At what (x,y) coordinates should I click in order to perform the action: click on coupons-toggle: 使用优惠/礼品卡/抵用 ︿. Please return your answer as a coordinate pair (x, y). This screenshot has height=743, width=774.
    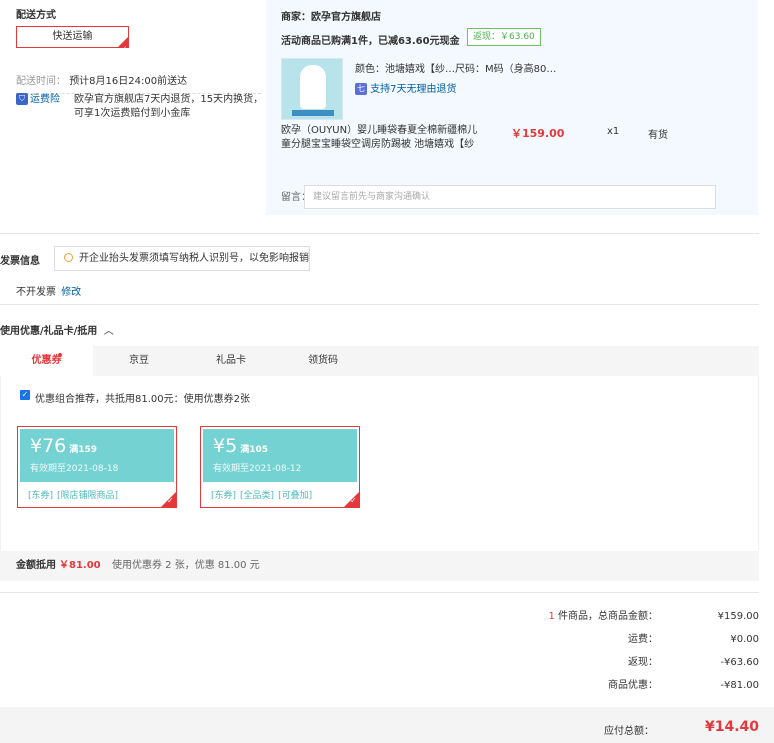
    Looking at the image, I should click on (57, 329).